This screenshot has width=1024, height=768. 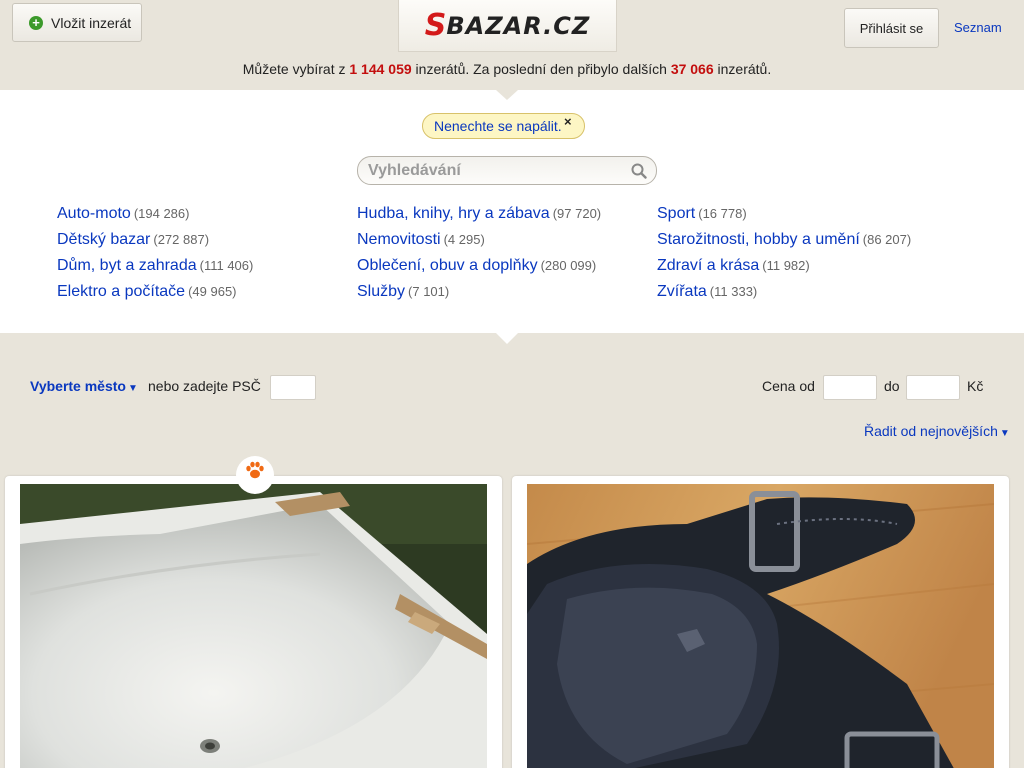 I want to click on category-count: (7 101), so click(x=429, y=291).